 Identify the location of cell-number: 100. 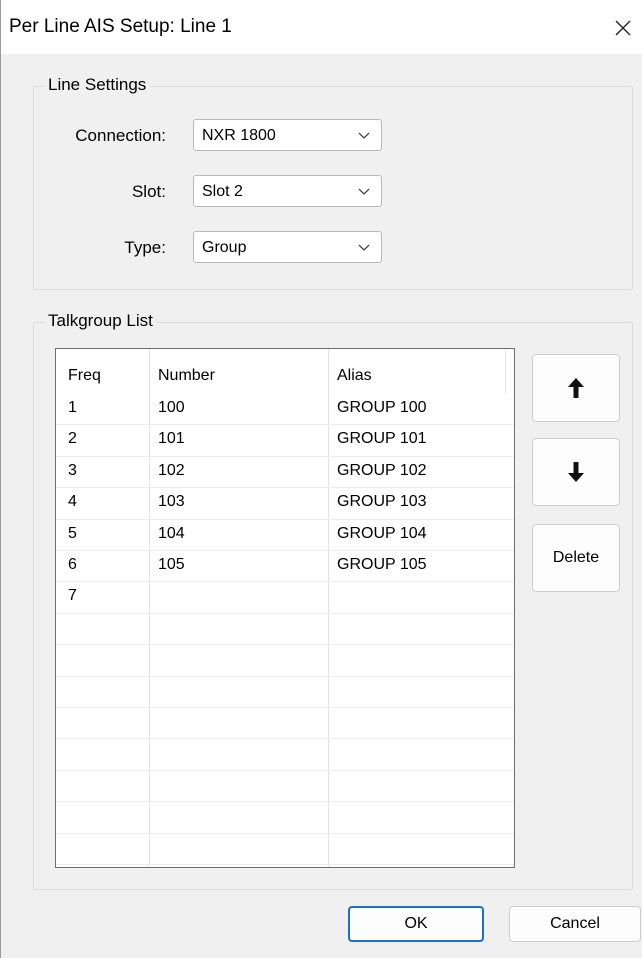
(171, 407).